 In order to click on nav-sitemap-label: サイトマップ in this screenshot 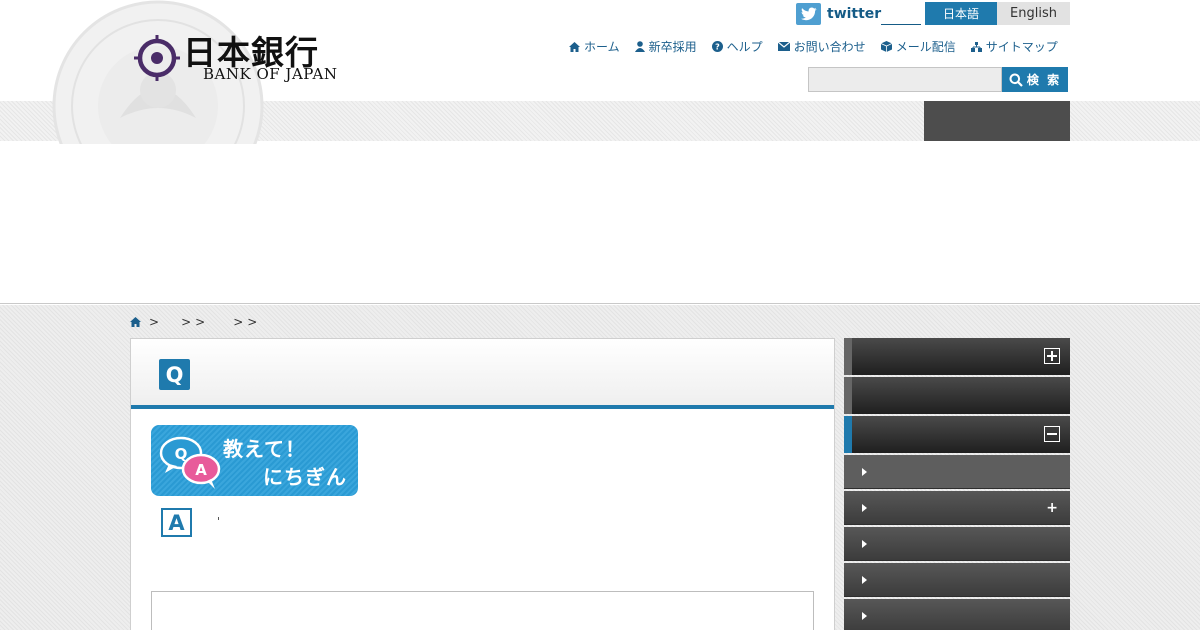, I will do `click(1021, 47)`.